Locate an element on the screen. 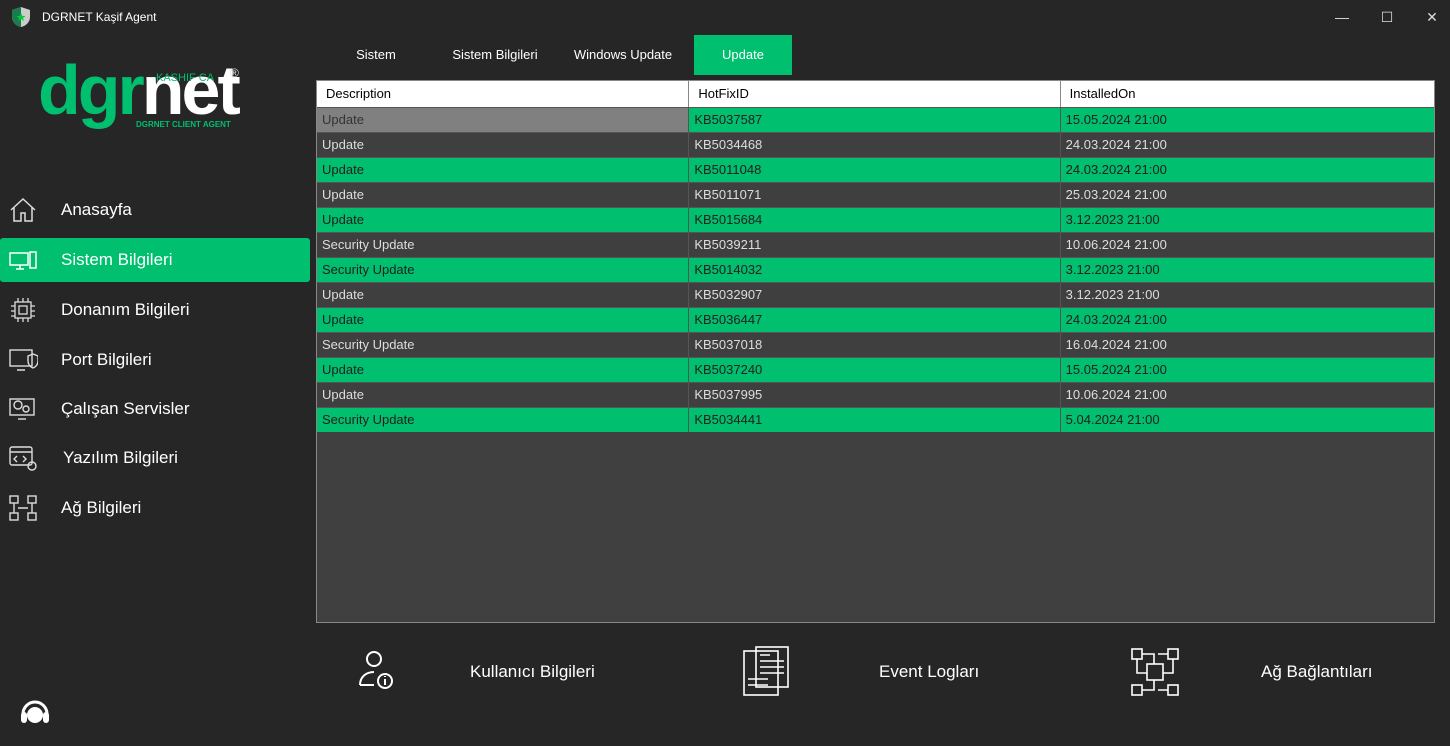 The height and width of the screenshot is (746, 1450). hotfixid-cell: KB5015684 is located at coordinates (875, 220).